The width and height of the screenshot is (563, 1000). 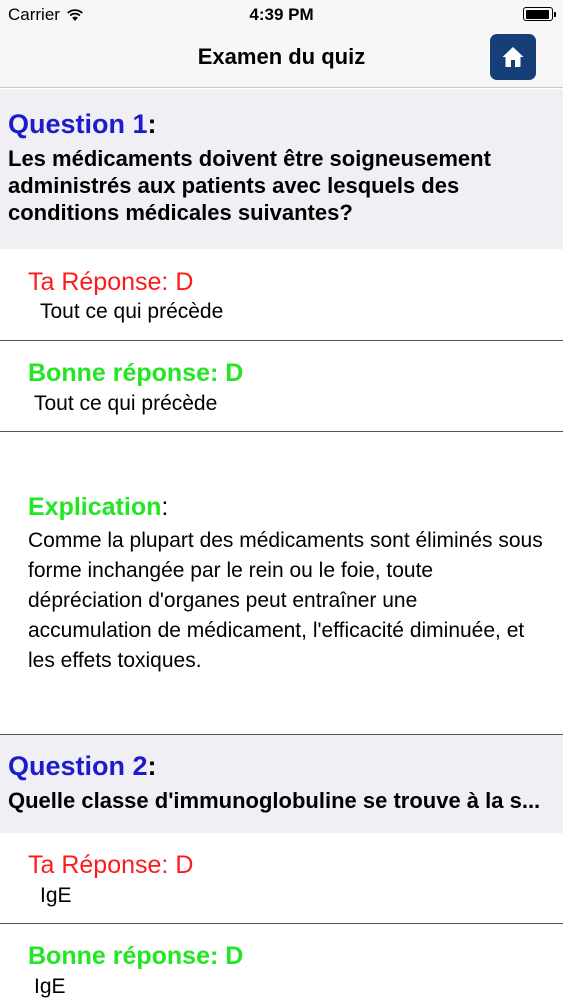 What do you see at coordinates (132, 311) in the screenshot?
I see `your-answer-text: Tout ce qui précède` at bounding box center [132, 311].